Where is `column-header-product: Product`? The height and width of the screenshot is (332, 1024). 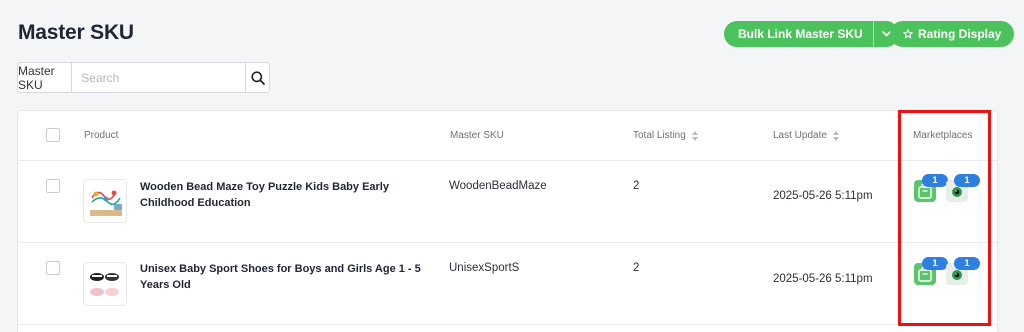 column-header-product: Product is located at coordinates (101, 135).